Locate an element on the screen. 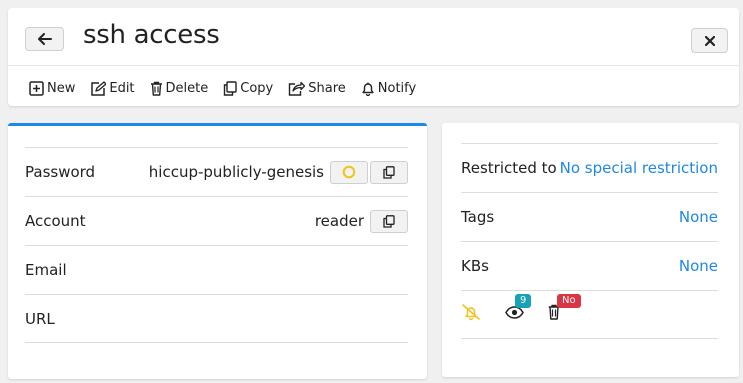 The height and width of the screenshot is (383, 743). share-icon is located at coordinates (297, 88).